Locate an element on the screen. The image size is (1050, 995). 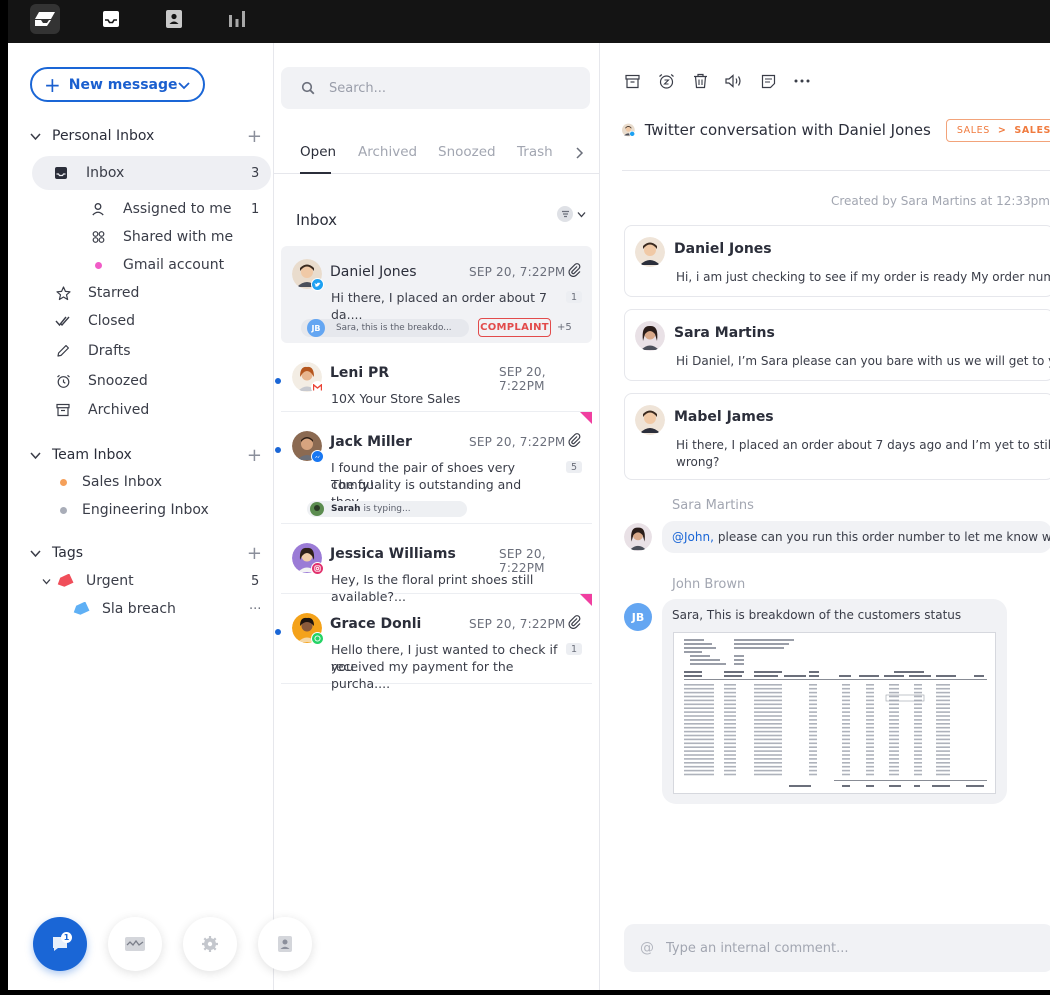
user-mention: @John, is located at coordinates (693, 537).